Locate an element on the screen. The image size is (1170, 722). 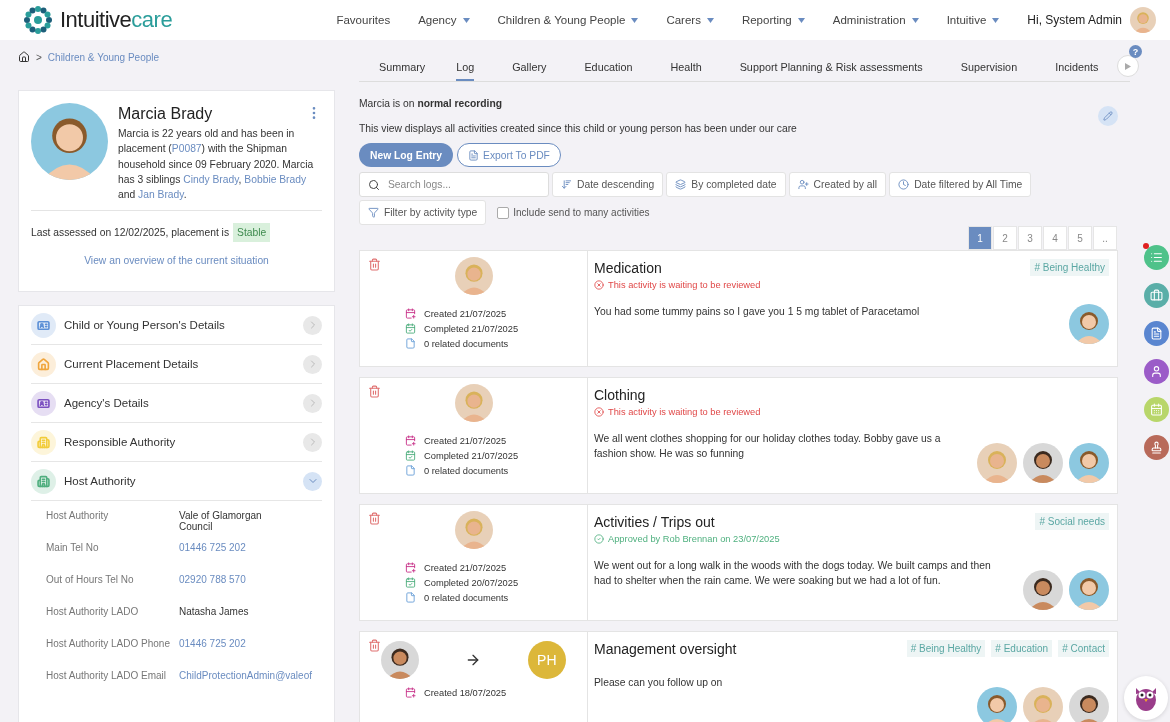
completed-date: Completed 21/07/2025 is located at coordinates (471, 328).